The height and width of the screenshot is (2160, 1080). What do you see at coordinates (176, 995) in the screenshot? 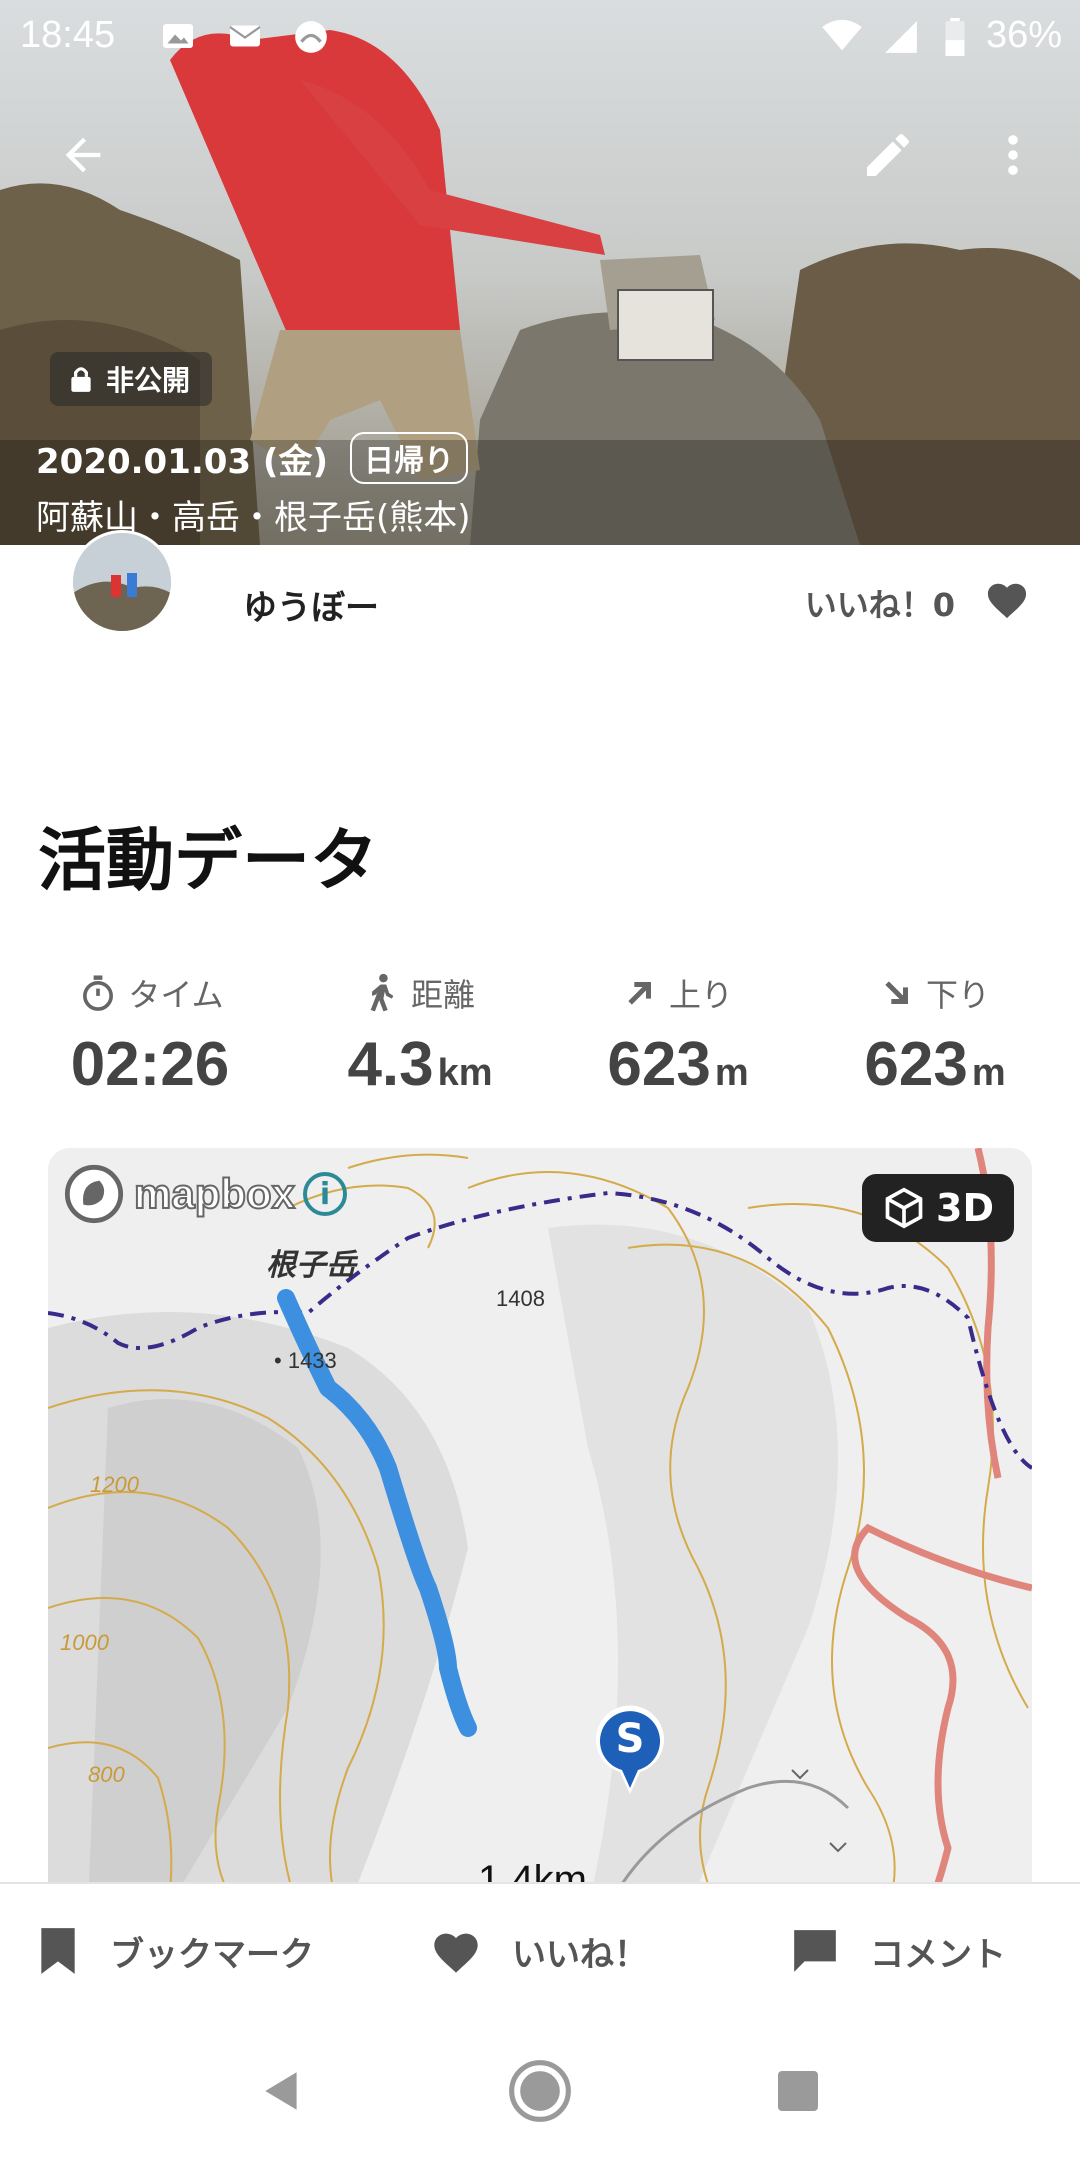
I see `stat-label: タイム` at bounding box center [176, 995].